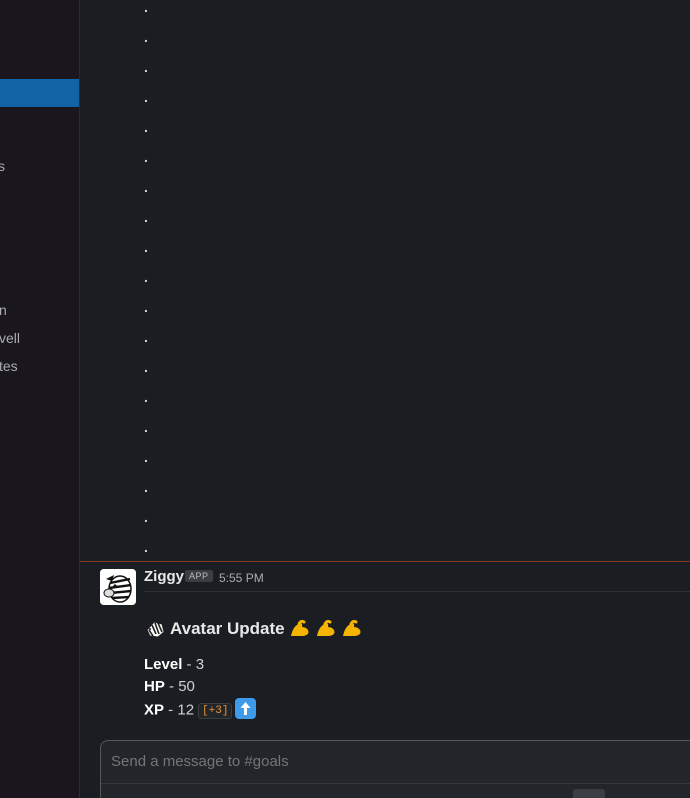 This screenshot has width=690, height=798. What do you see at coordinates (199, 576) in the screenshot?
I see `app-badge: APP` at bounding box center [199, 576].